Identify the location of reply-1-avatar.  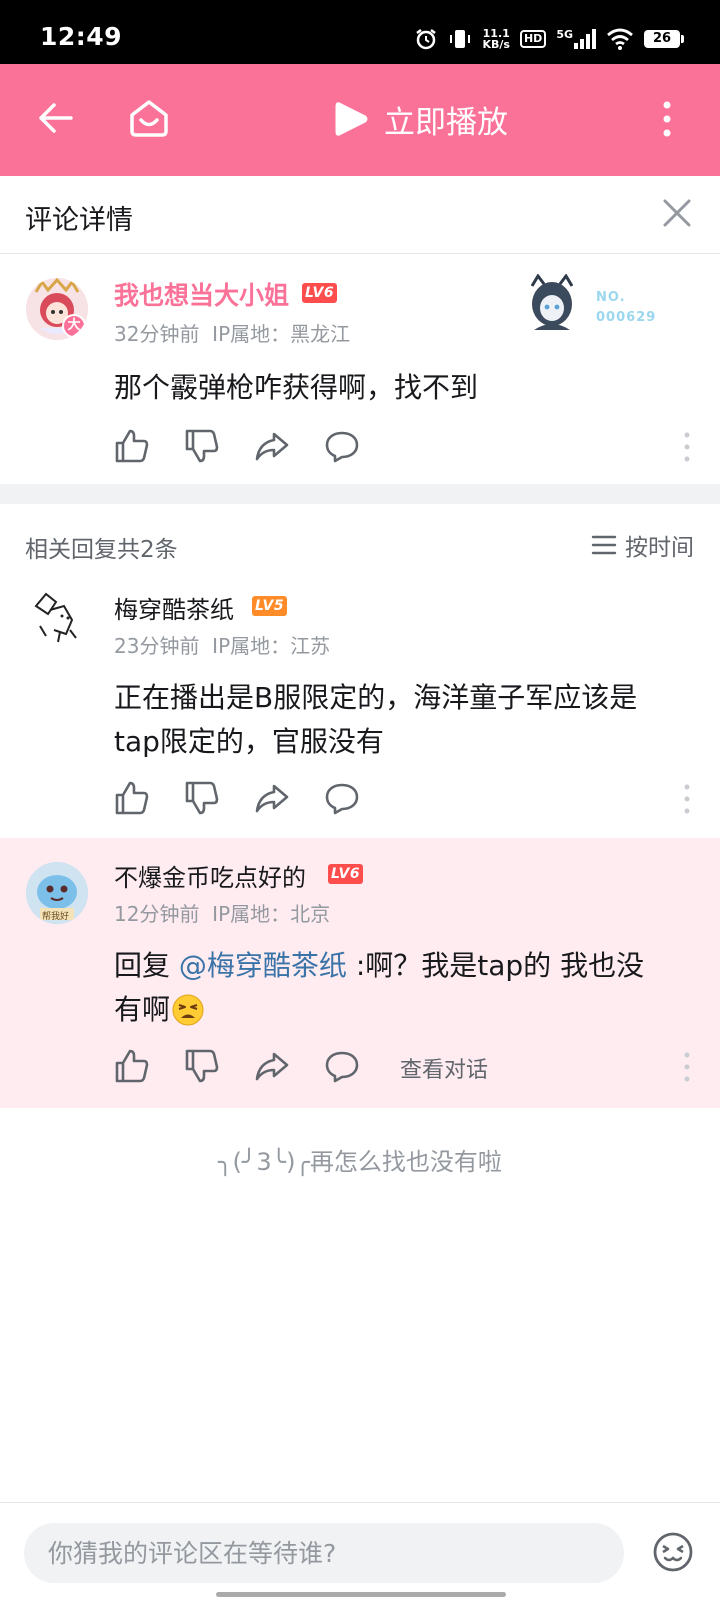
(57, 617).